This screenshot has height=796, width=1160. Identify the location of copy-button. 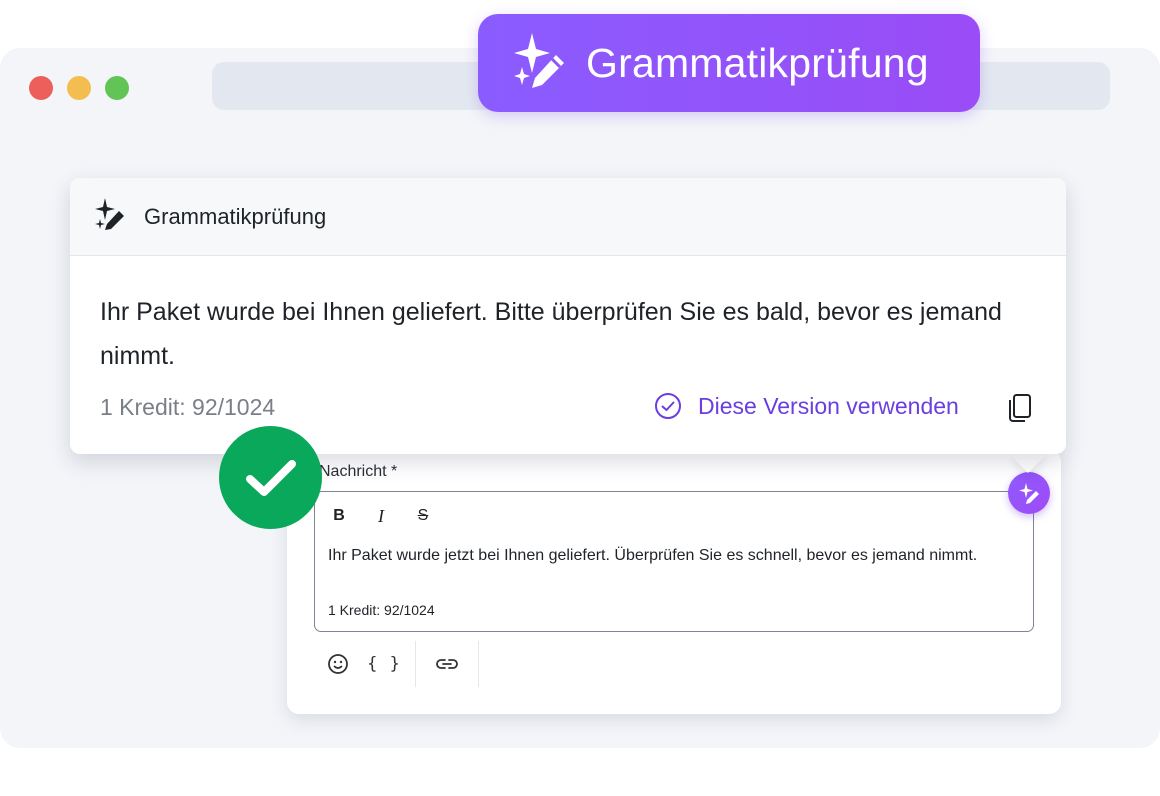
(1020, 410).